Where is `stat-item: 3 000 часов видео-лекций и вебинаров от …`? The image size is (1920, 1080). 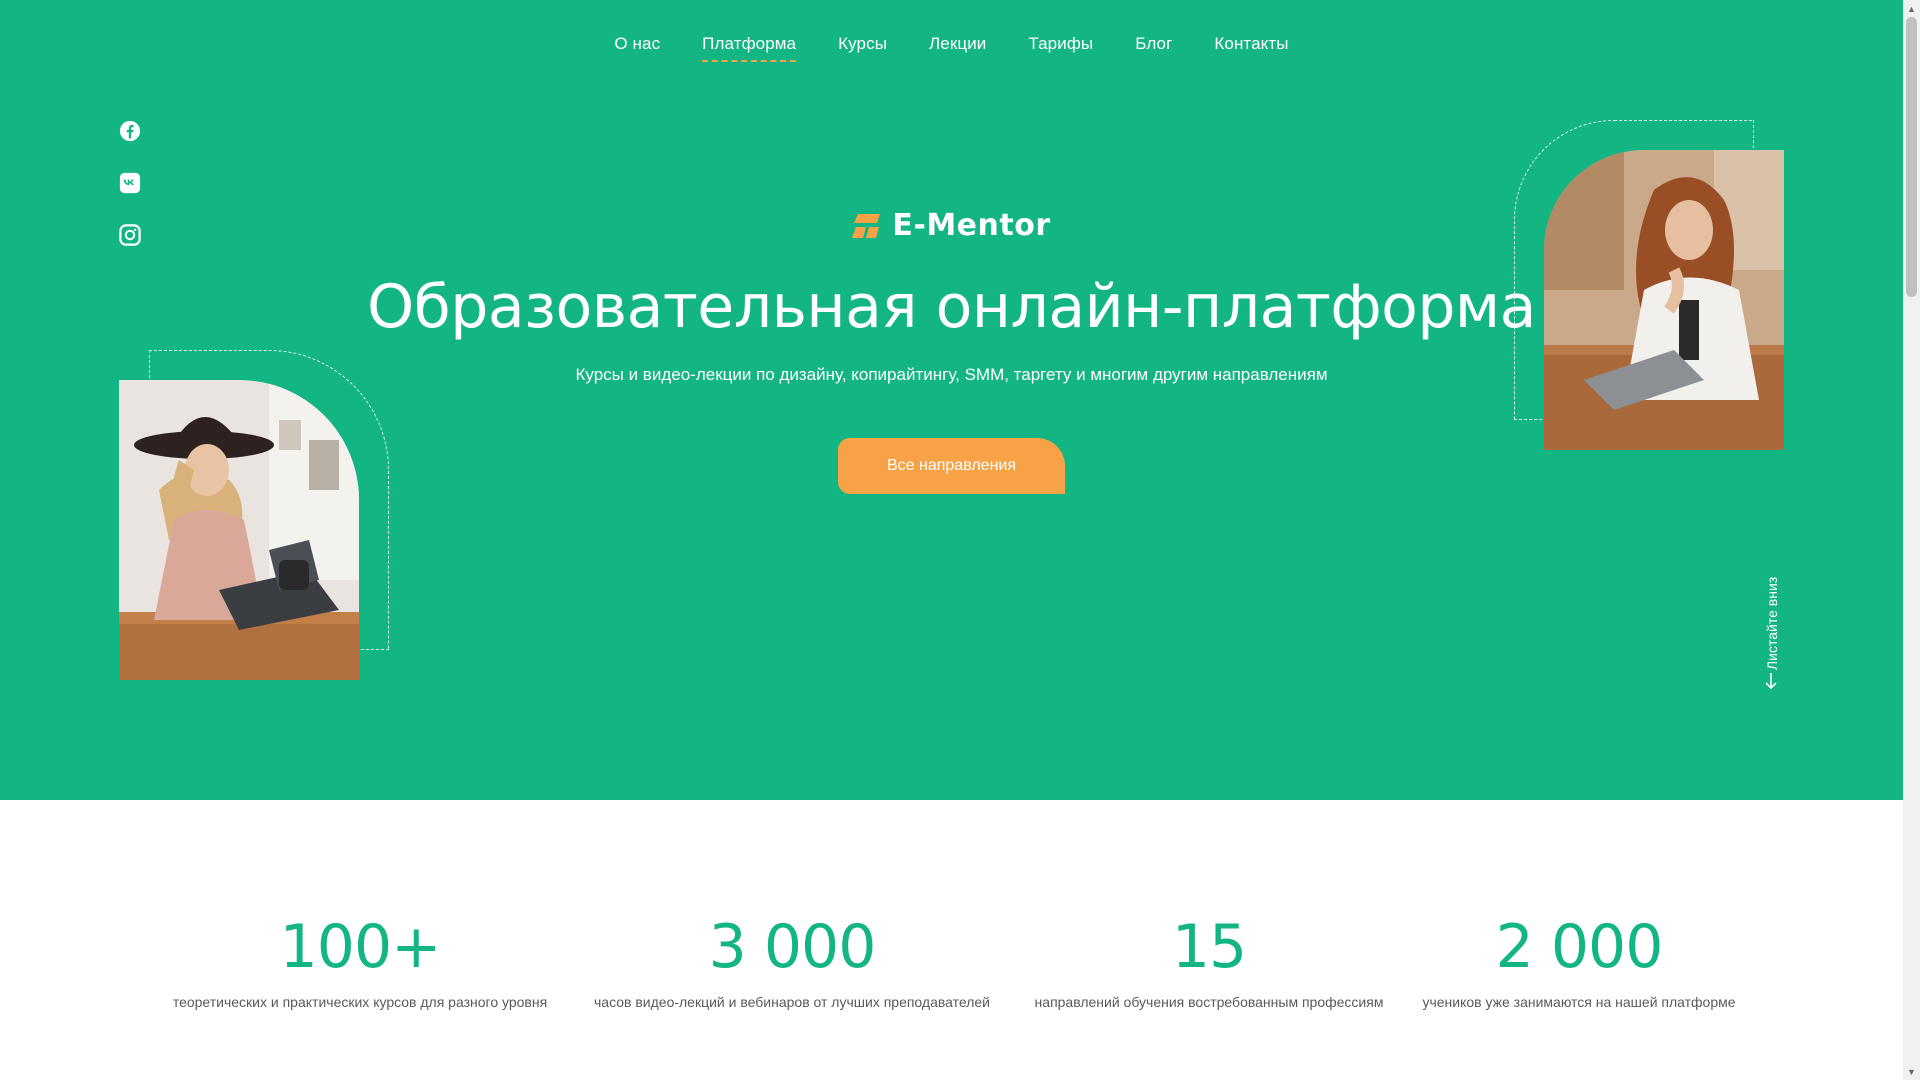
stat-item: 3 000 часов видео-лекций и вебинаров от … is located at coordinates (792, 960).